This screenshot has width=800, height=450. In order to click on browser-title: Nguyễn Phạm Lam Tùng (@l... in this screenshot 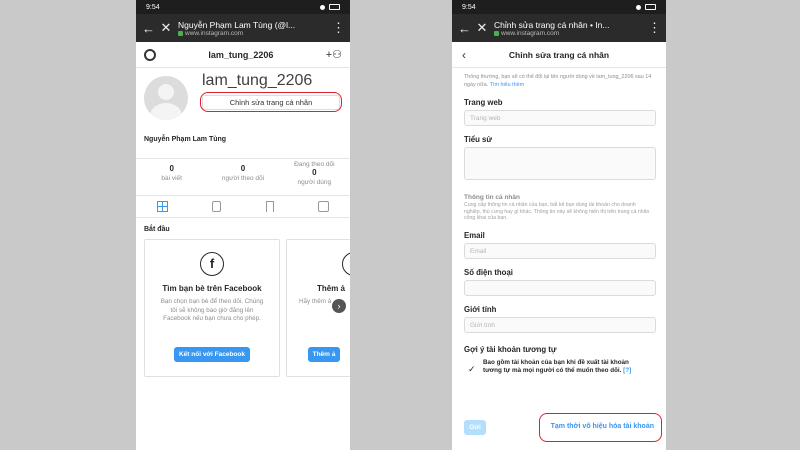, I will do `click(237, 24)`.